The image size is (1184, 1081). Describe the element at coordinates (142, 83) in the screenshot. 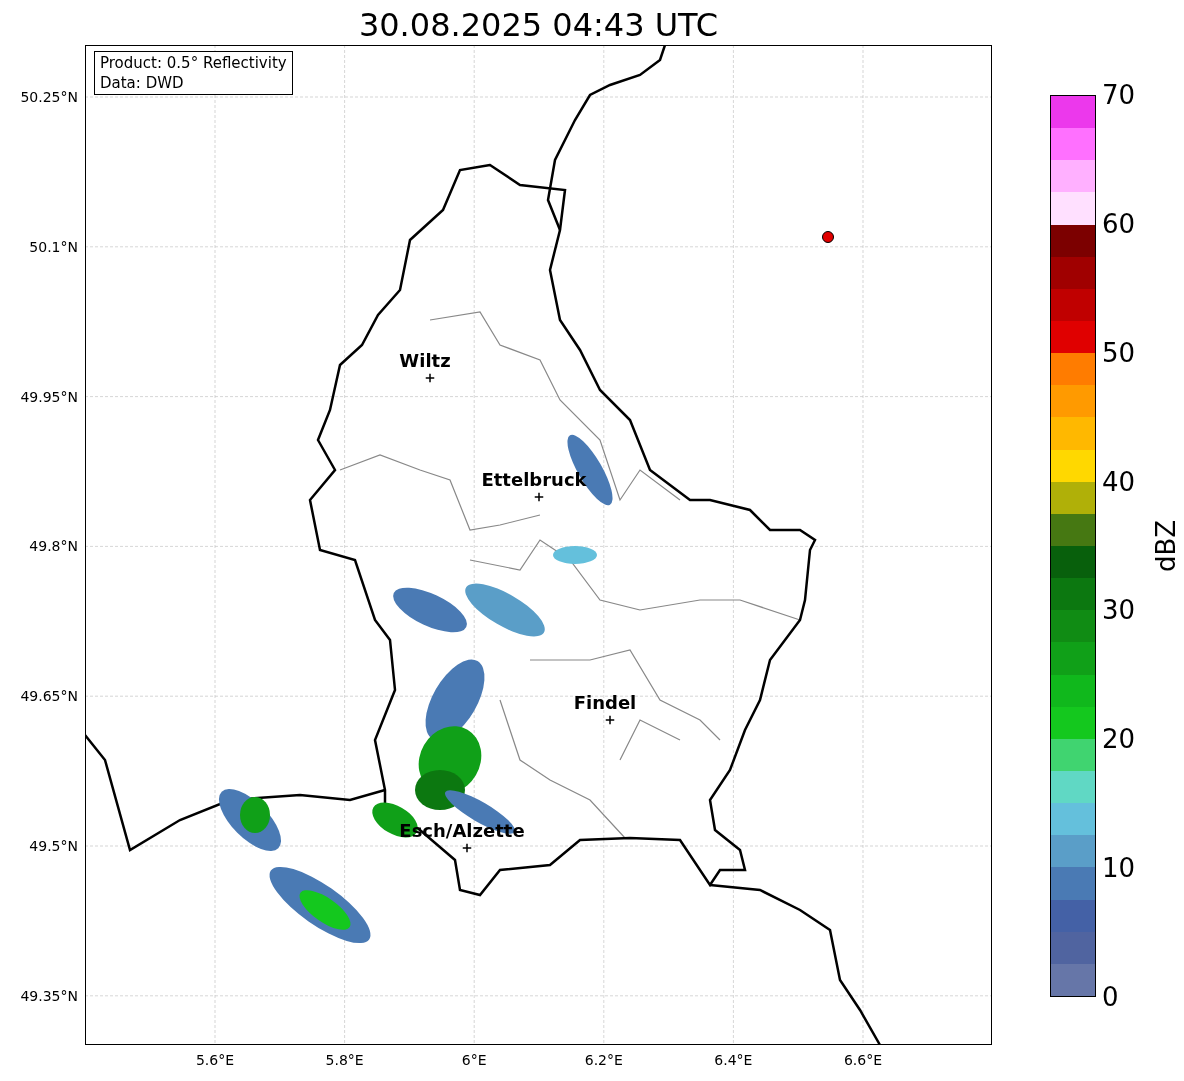

I see `info-text: Data: DWD` at that location.